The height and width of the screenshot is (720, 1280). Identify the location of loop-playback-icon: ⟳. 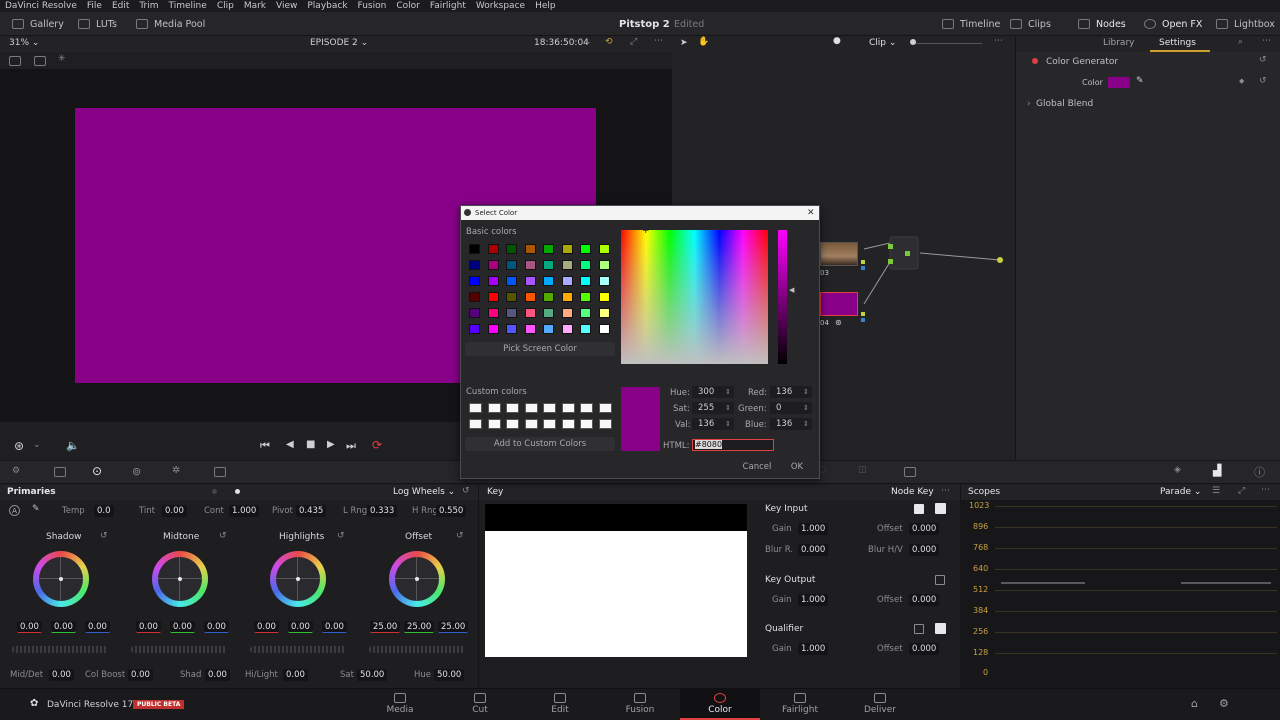
(377, 445).